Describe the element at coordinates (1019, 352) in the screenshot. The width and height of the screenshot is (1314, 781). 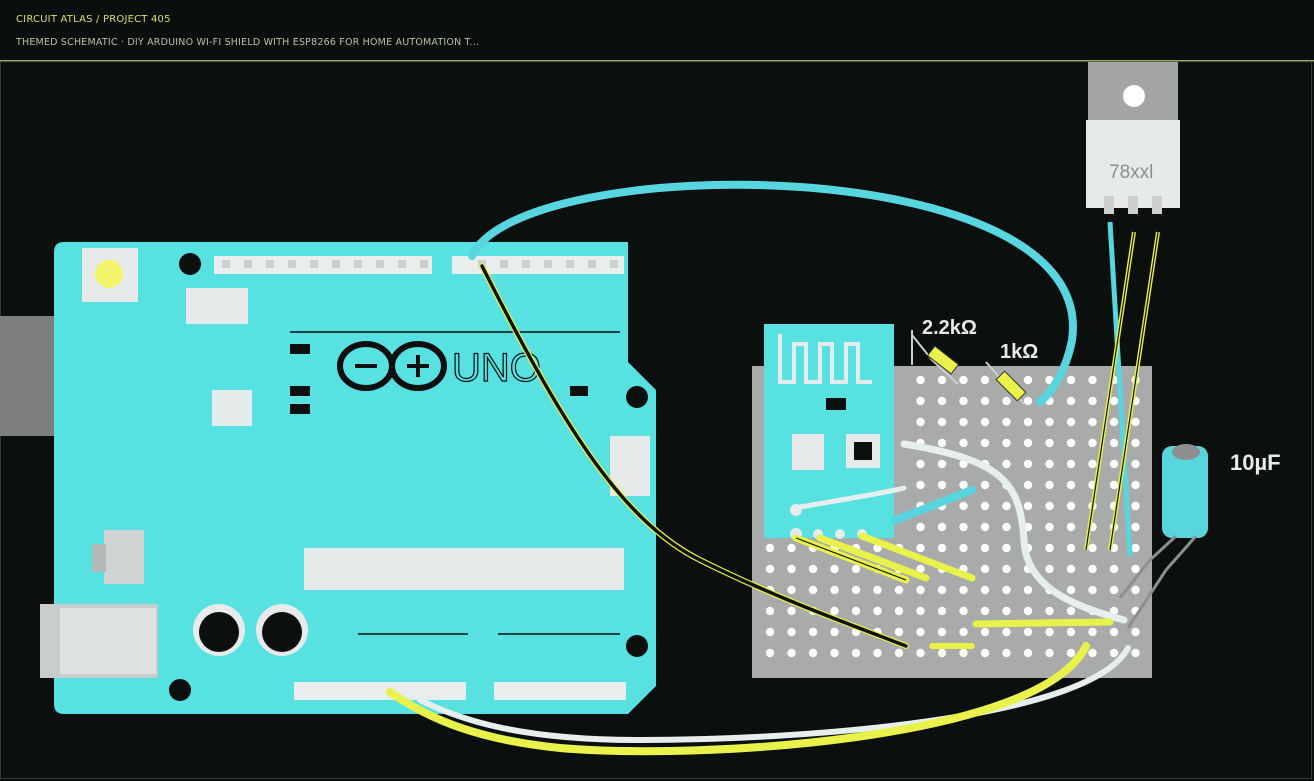
I see `resistor-1k-label: 1kΩ` at that location.